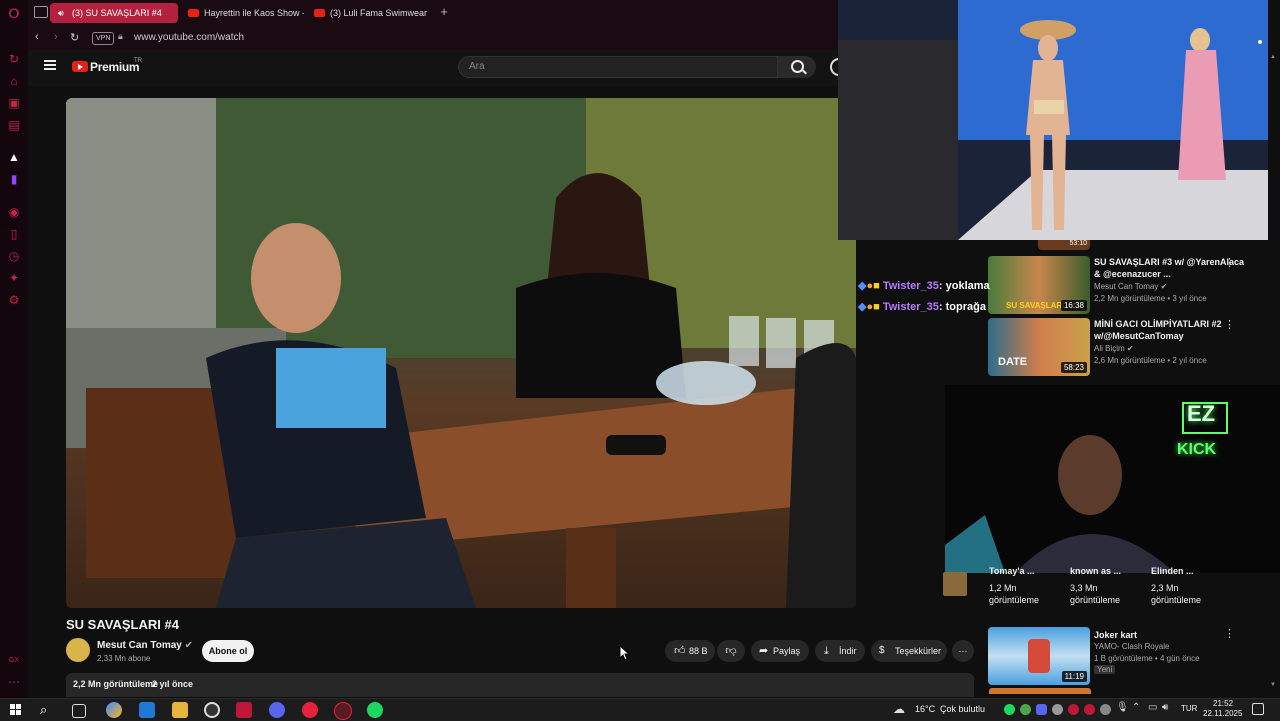 Image resolution: width=1280 pixels, height=721 pixels. What do you see at coordinates (14, 278) in the screenshot?
I see `extensions-icon: ✦` at bounding box center [14, 278].